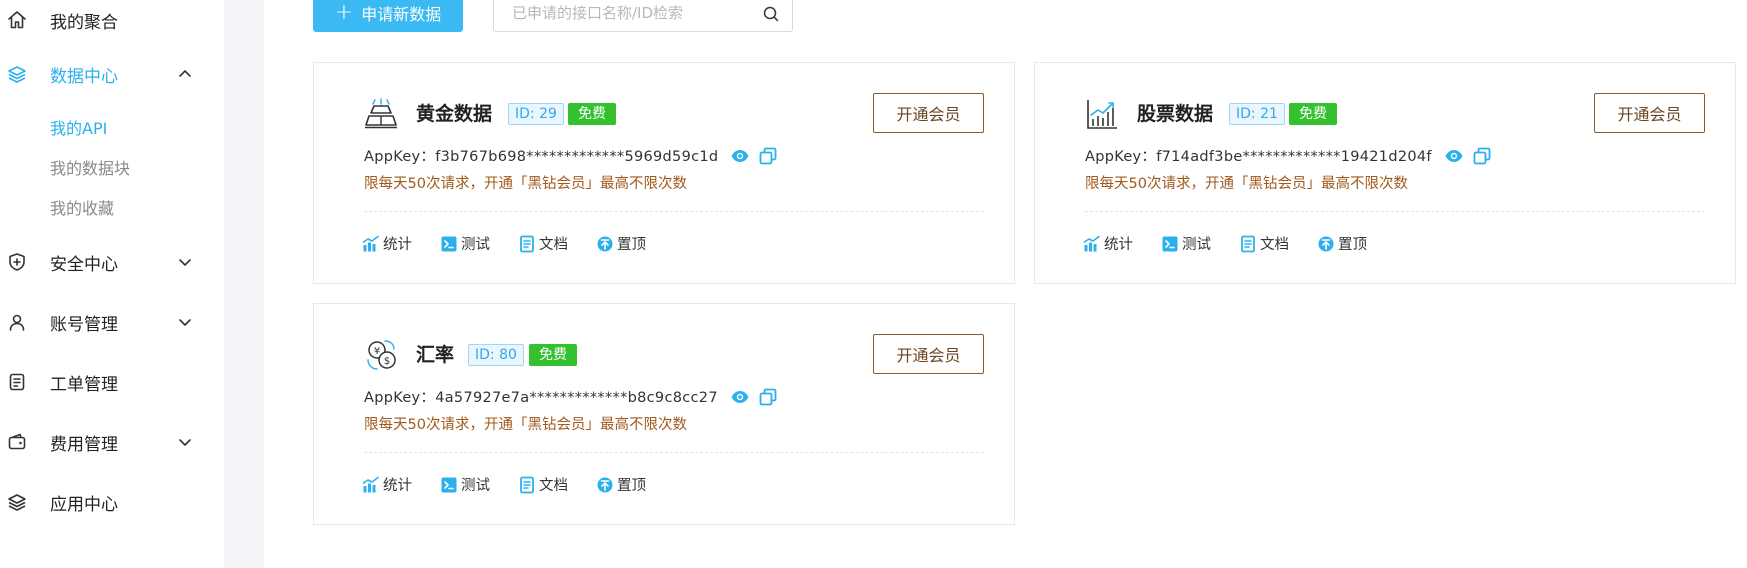 This screenshot has height=568, width=1747. I want to click on sidebar-subitem-my-favorites: 我的收藏, so click(82, 207).